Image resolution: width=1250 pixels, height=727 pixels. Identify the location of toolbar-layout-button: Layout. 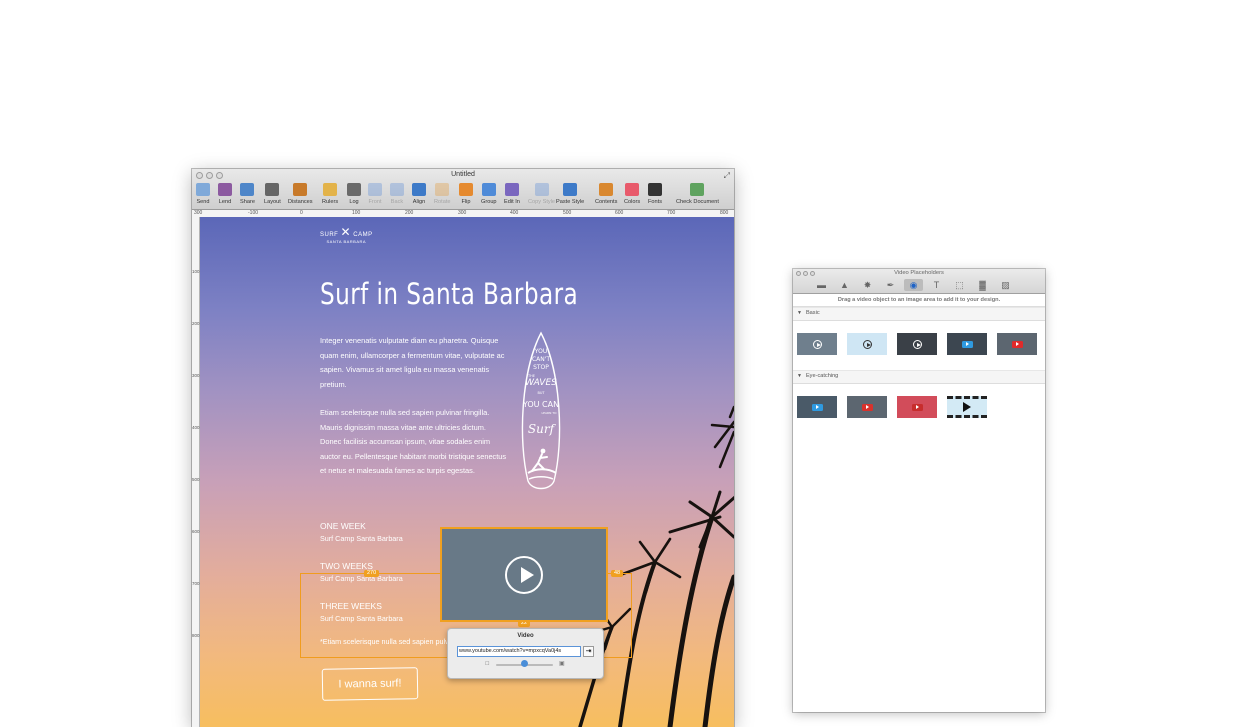
(272, 195).